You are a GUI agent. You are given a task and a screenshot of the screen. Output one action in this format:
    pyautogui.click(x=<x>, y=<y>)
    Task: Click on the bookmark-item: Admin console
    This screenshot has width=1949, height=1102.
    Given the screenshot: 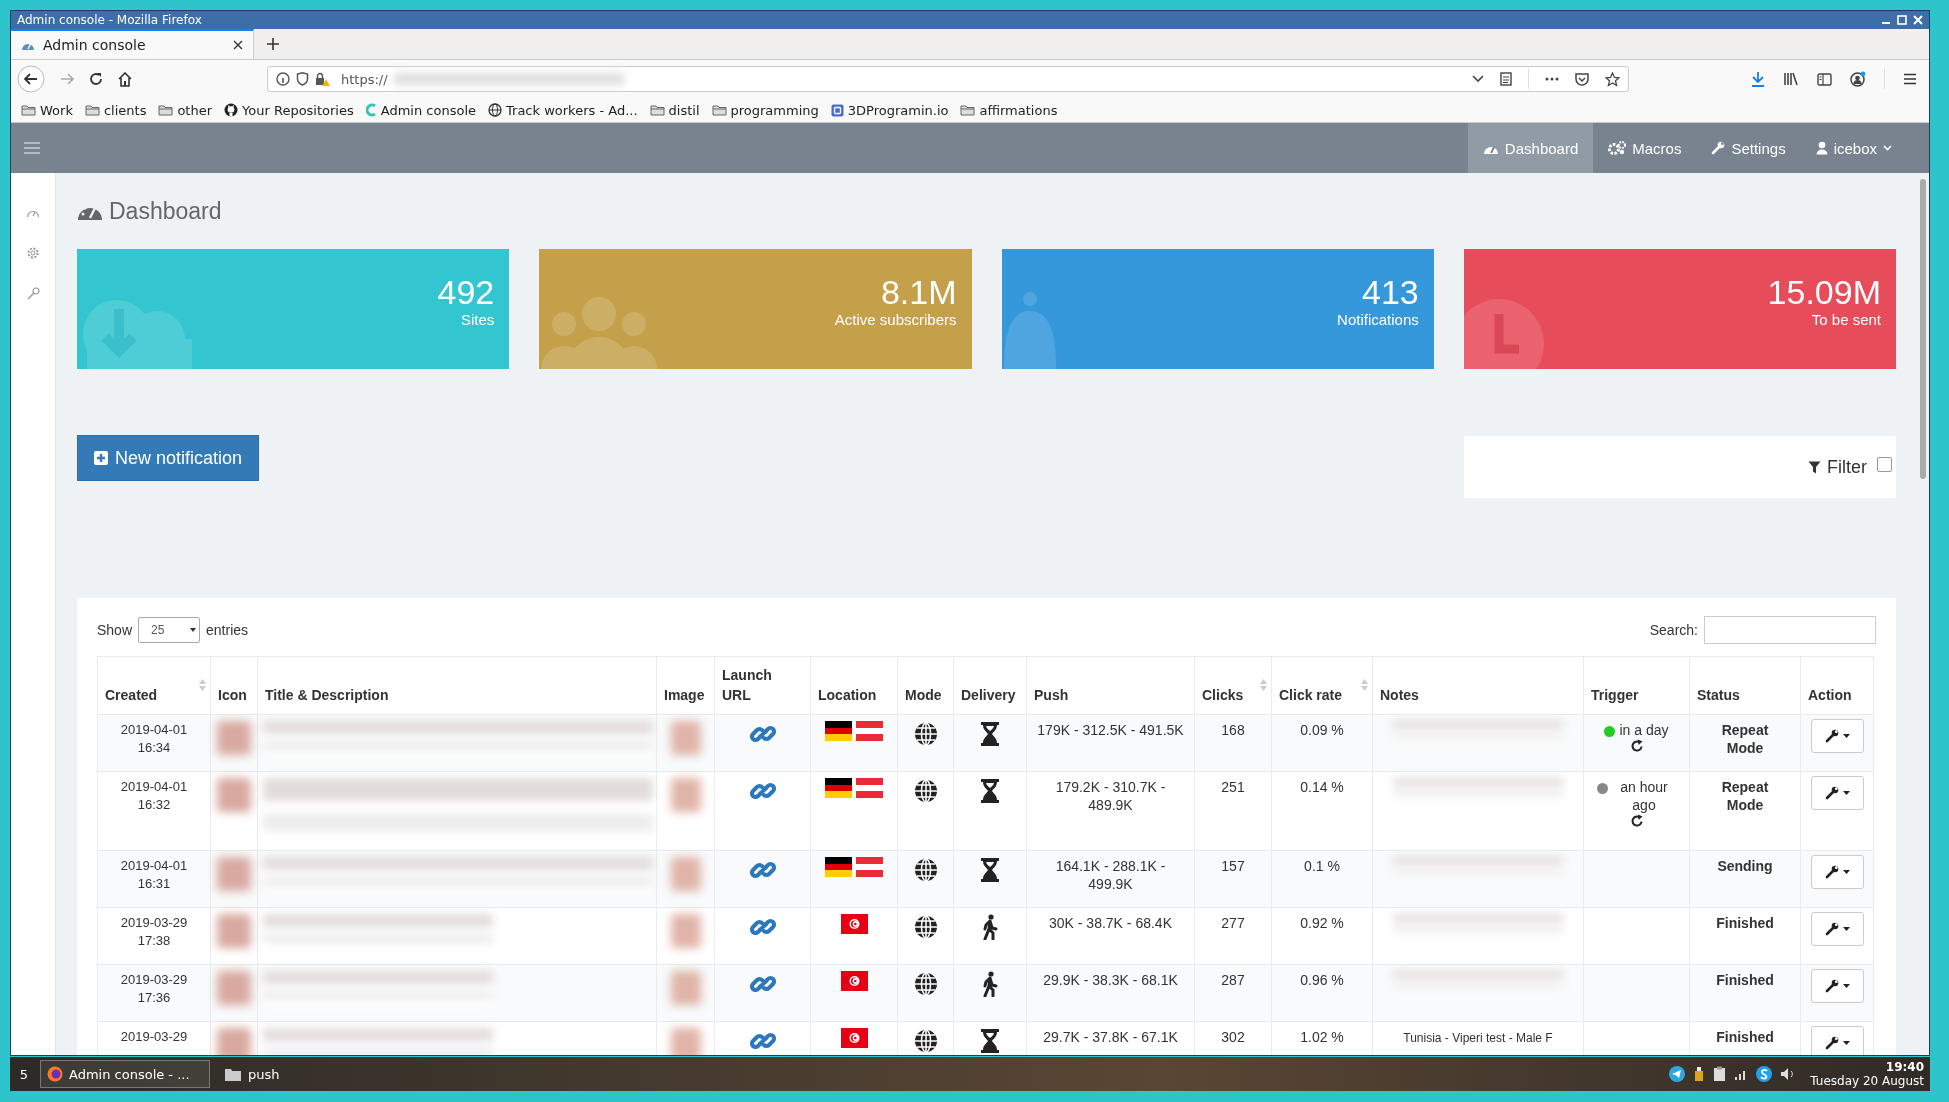 What is the action you would take?
    pyautogui.click(x=420, y=110)
    